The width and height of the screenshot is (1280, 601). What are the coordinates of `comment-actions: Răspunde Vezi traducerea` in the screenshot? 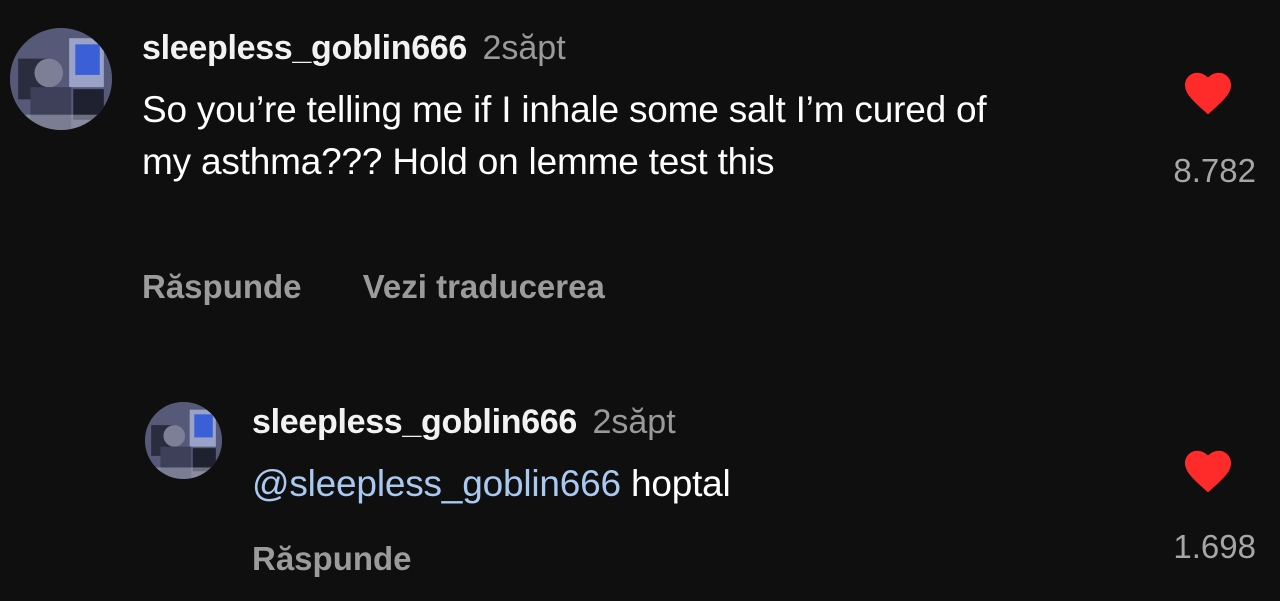 It's located at (373, 287).